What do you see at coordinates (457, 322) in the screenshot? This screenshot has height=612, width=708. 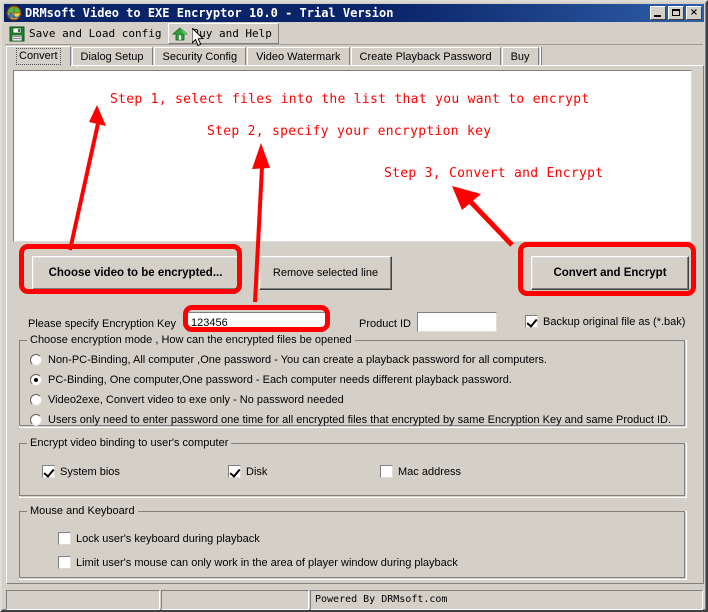 I see `product-id-input` at bounding box center [457, 322].